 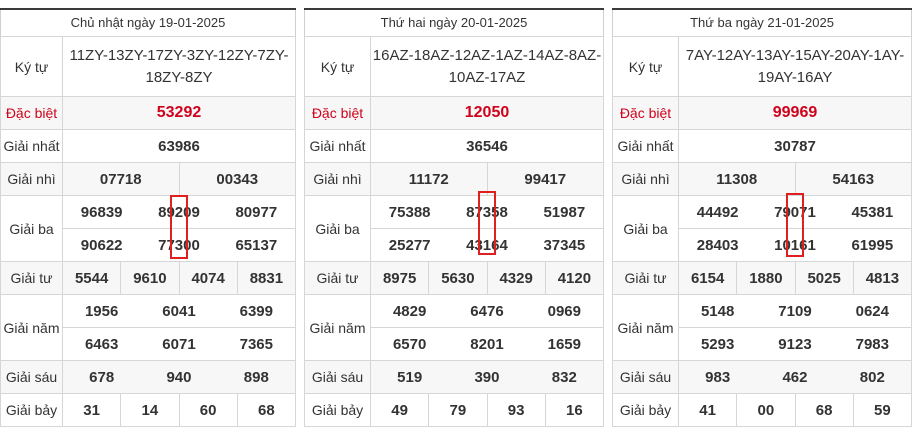 What do you see at coordinates (409, 311) in the screenshot?
I see `fifth-prize: 4829` at bounding box center [409, 311].